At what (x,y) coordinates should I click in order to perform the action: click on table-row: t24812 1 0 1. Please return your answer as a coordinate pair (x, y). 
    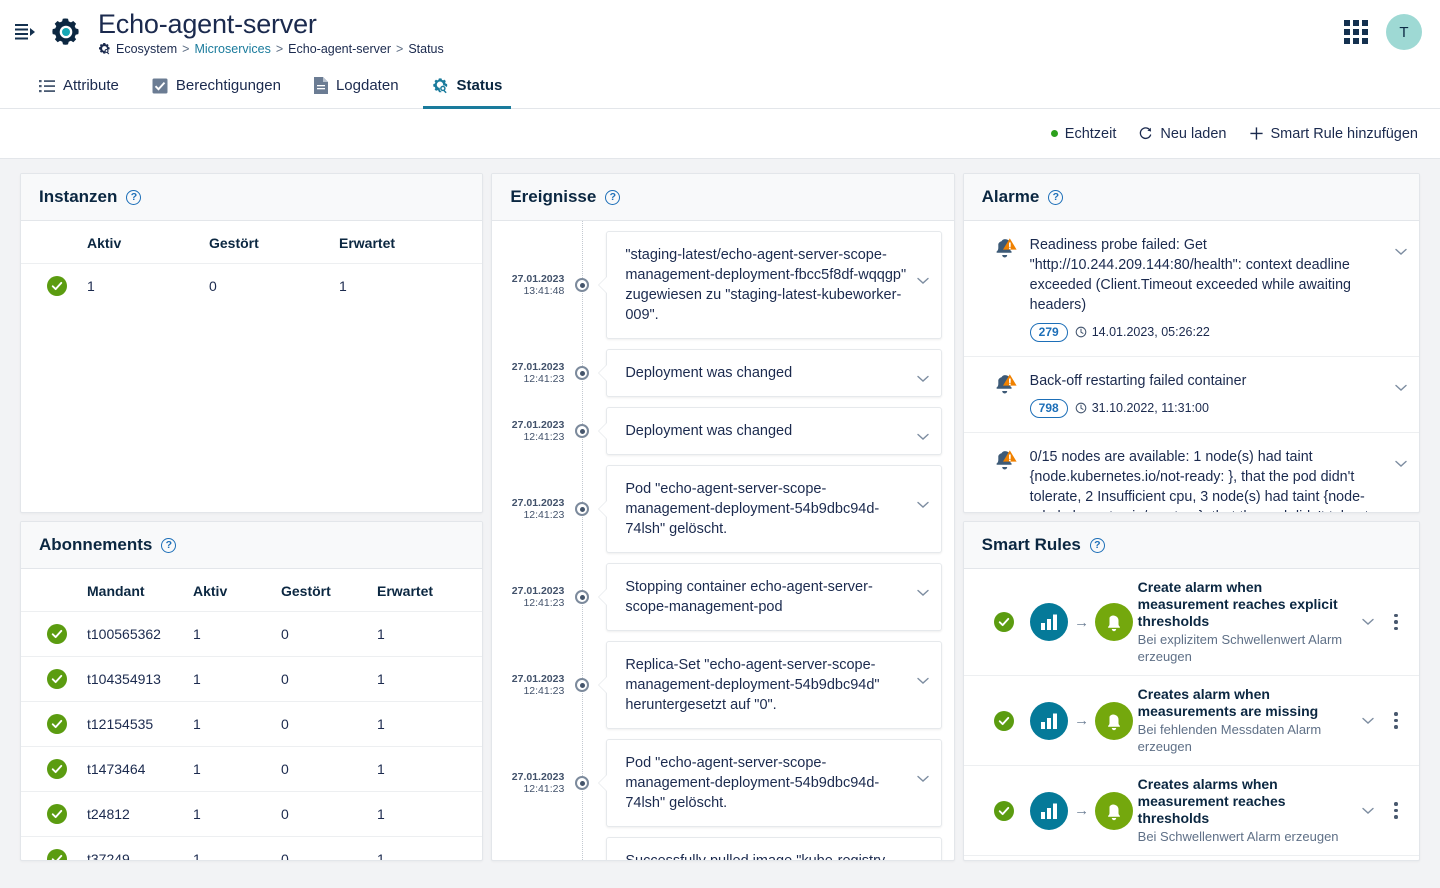
    Looking at the image, I should click on (252, 814).